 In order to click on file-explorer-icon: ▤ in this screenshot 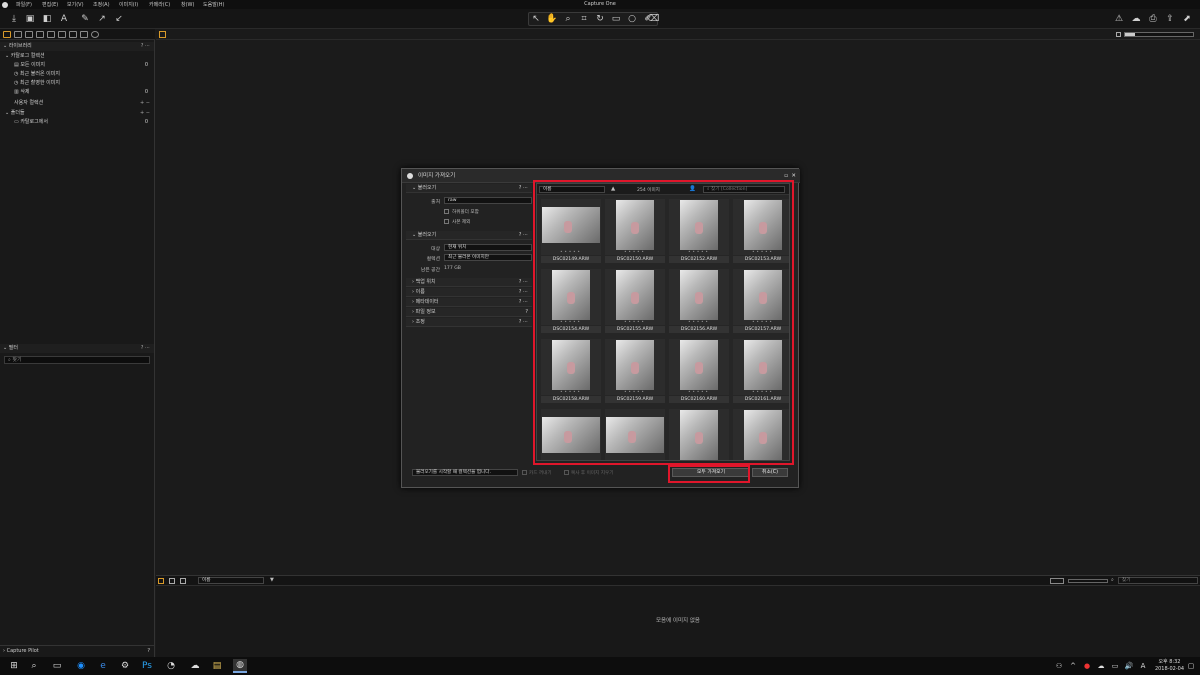, I will do `click(217, 666)`.